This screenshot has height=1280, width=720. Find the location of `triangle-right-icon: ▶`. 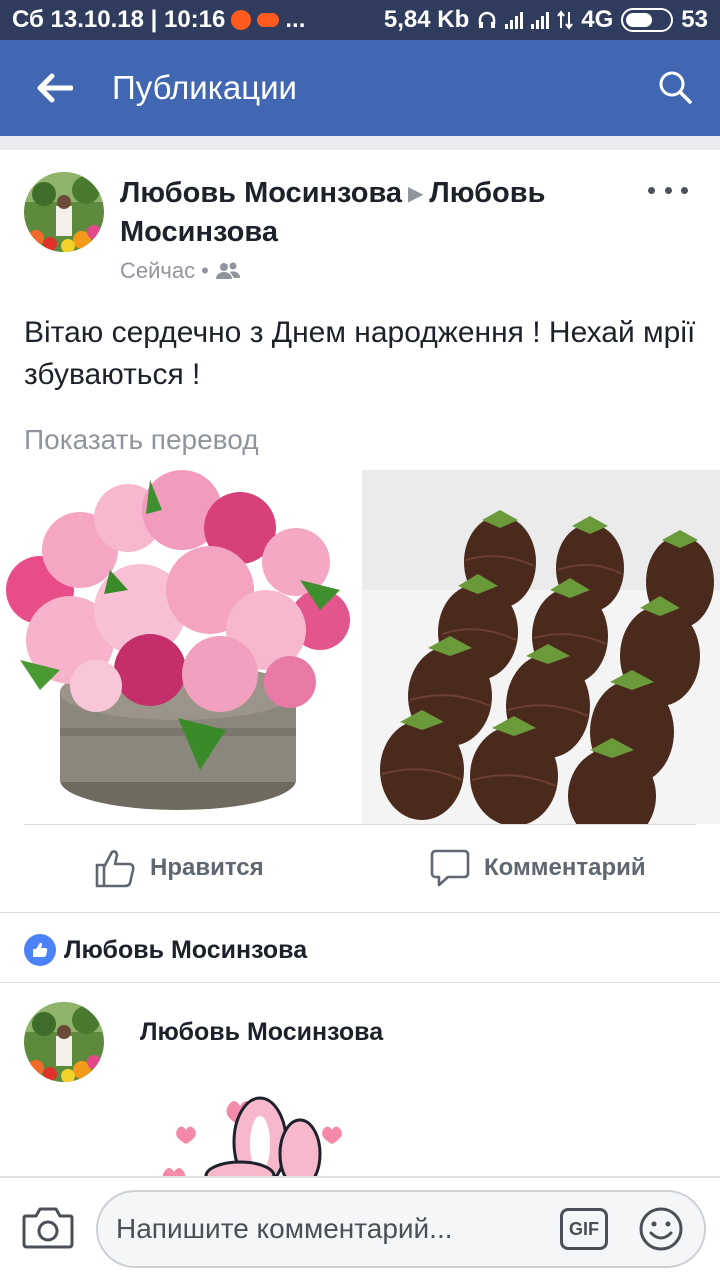

triangle-right-icon: ▶ is located at coordinates (416, 194).